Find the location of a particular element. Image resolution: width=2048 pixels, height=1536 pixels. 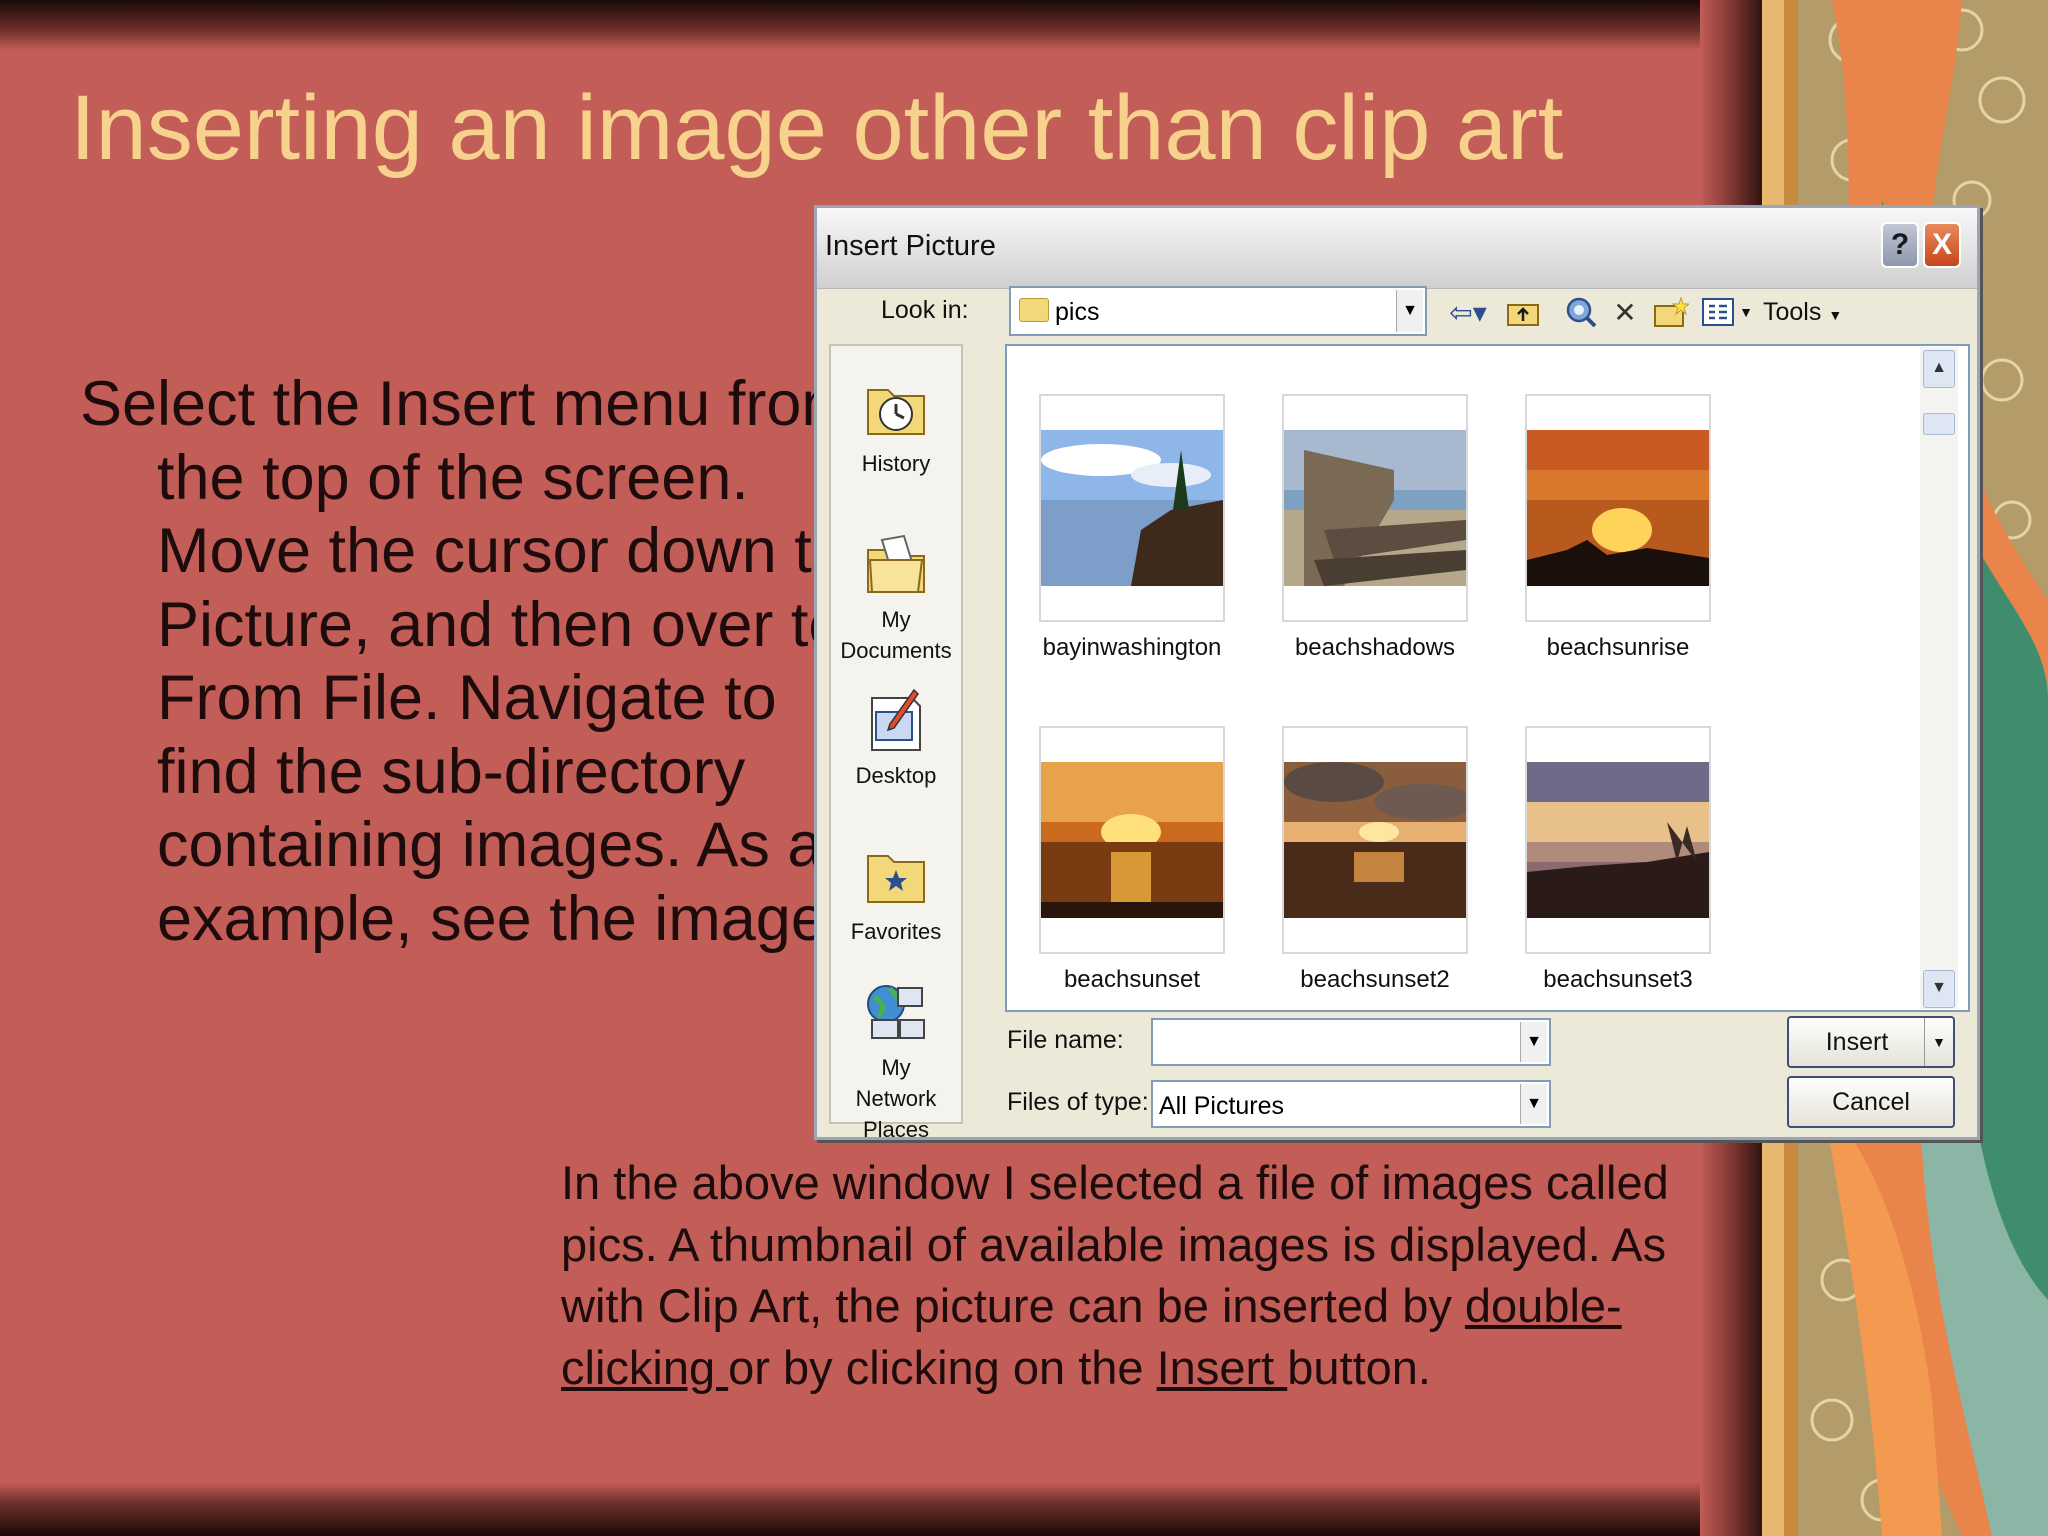

thumbnail-bayinwashington is located at coordinates (1132, 508).